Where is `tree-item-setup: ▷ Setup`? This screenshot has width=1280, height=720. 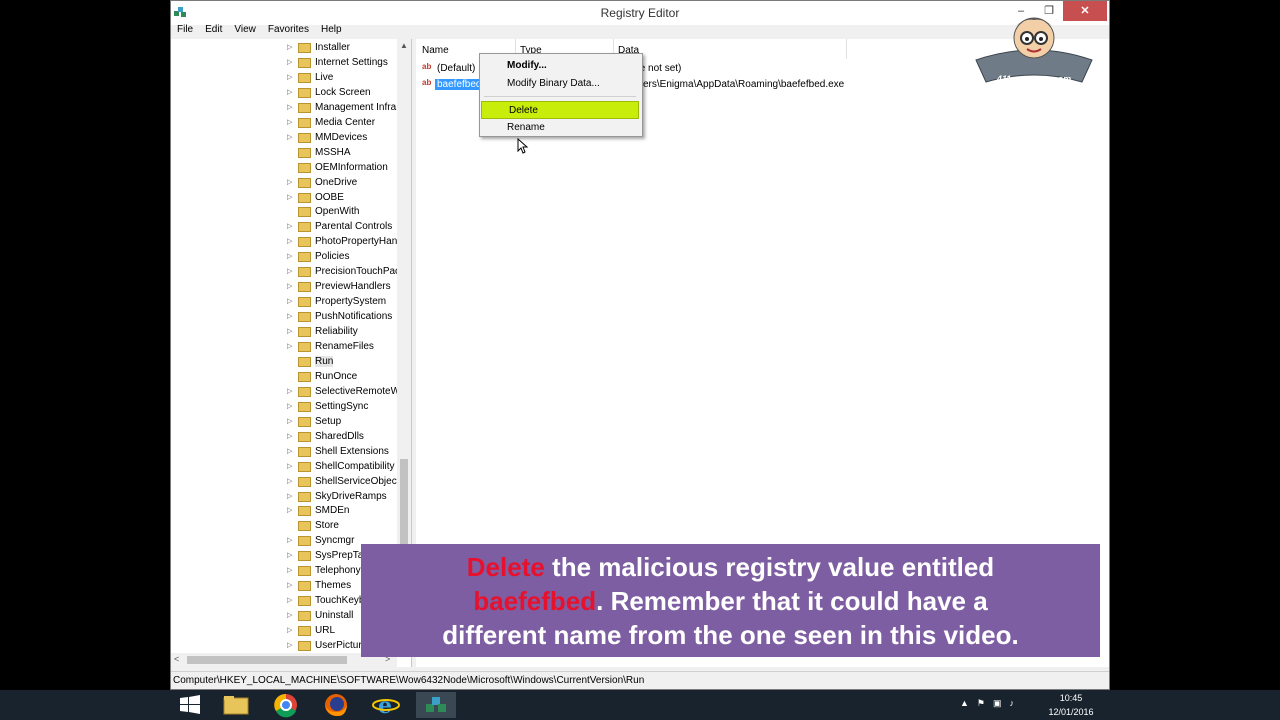
tree-item-setup: ▷ Setup is located at coordinates (286, 422).